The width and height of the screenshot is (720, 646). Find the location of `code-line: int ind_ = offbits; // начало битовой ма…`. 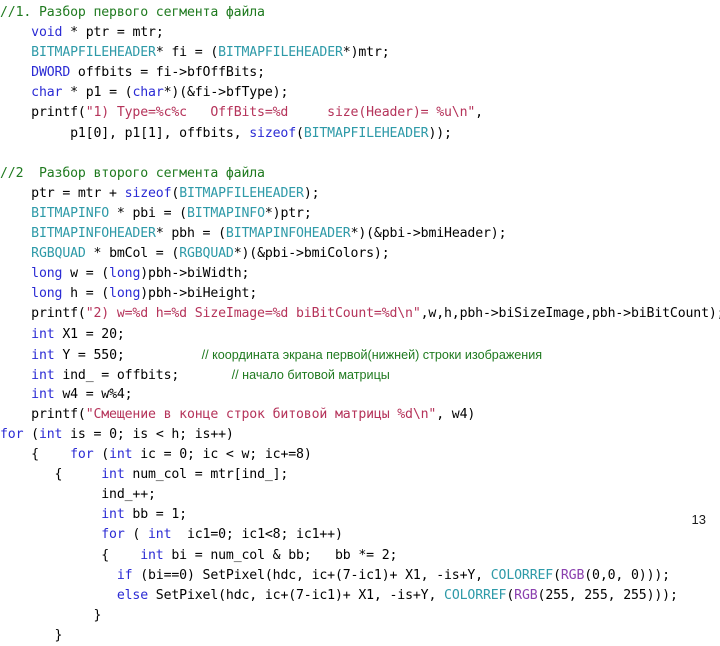

code-line: int ind_ = offbits; // начало битовой ма… is located at coordinates (360, 375).